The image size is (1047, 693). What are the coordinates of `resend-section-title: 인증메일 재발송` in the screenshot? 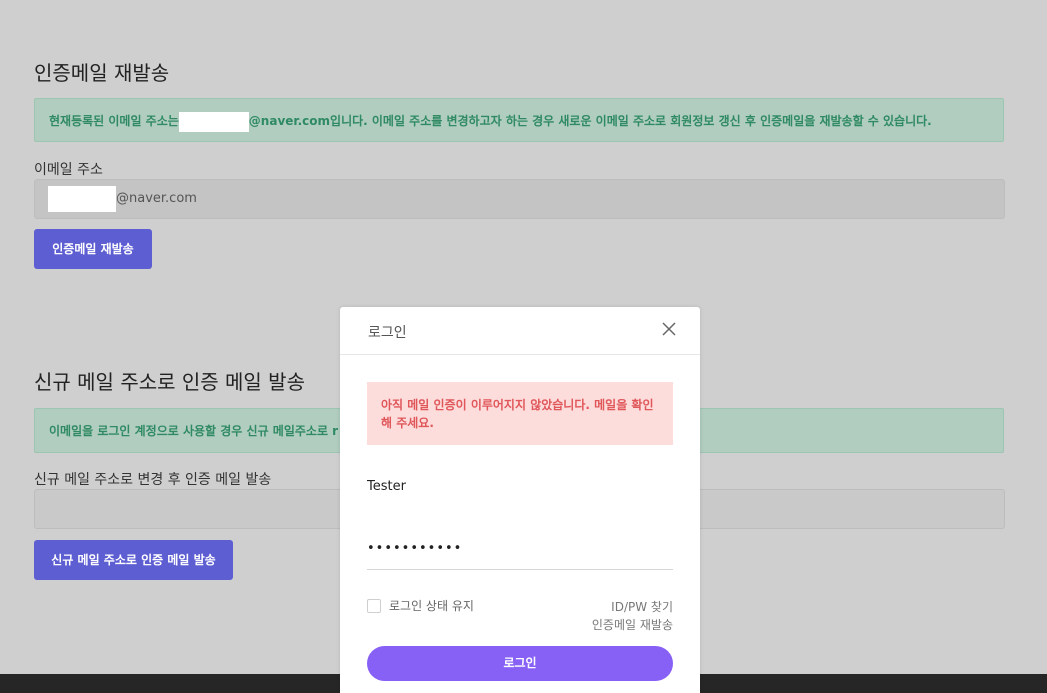 It's located at (102, 73).